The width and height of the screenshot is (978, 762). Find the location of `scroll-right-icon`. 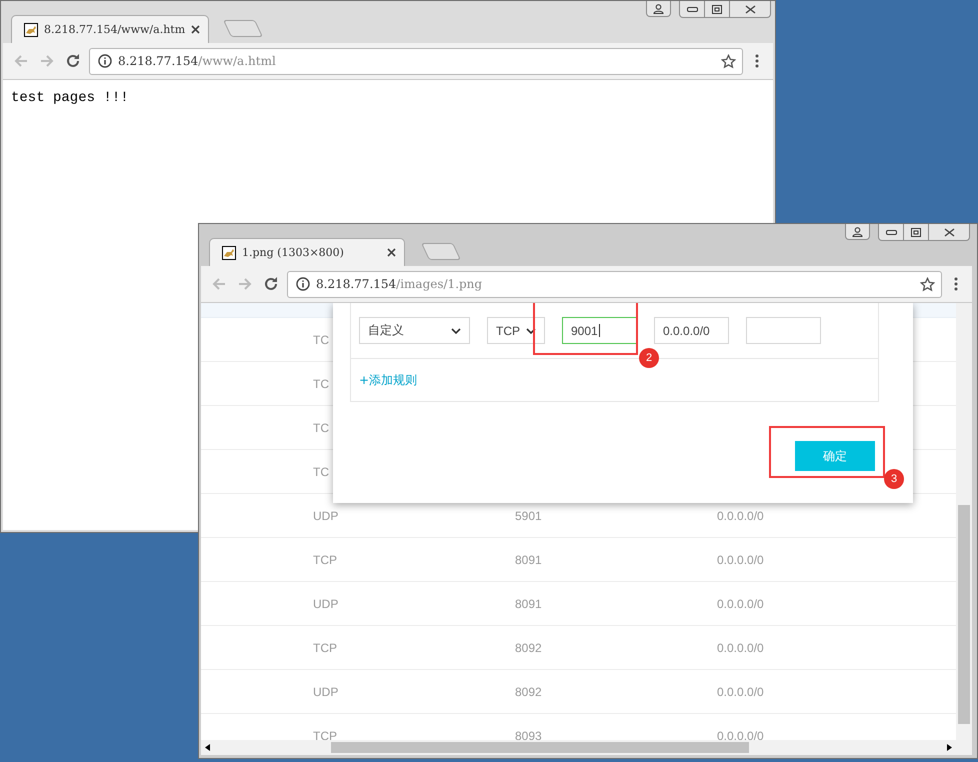

scroll-right-icon is located at coordinates (949, 747).